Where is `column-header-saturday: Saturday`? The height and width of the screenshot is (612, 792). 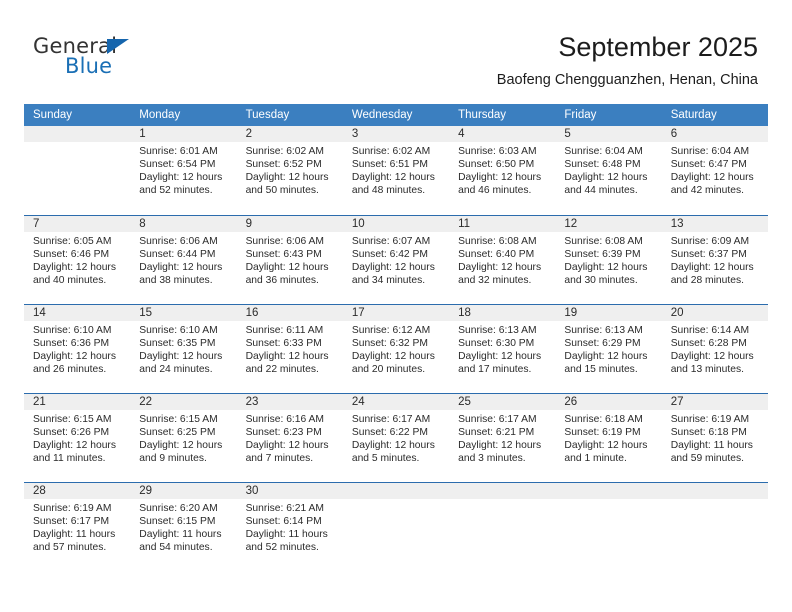
column-header-saturday: Saturday is located at coordinates (714, 115).